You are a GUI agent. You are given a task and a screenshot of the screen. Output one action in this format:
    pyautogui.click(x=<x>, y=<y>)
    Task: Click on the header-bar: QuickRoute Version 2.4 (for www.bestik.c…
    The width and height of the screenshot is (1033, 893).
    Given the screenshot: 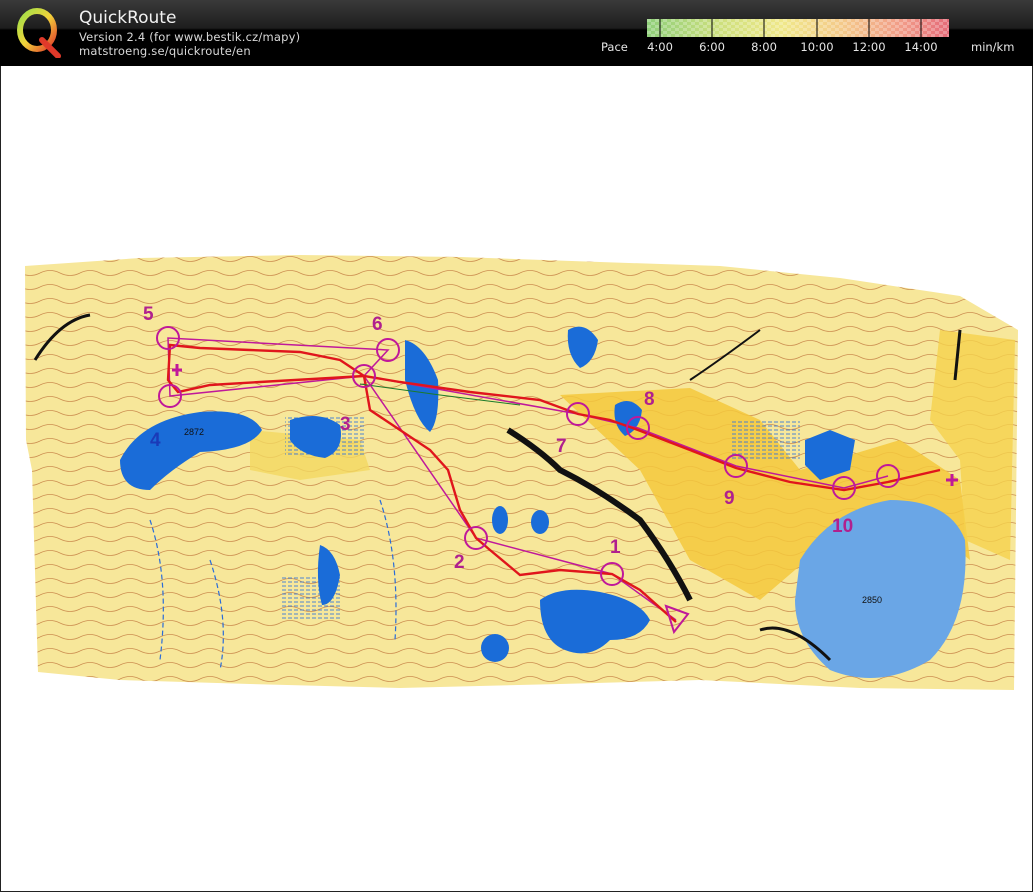 What is the action you would take?
    pyautogui.click(x=516, y=33)
    